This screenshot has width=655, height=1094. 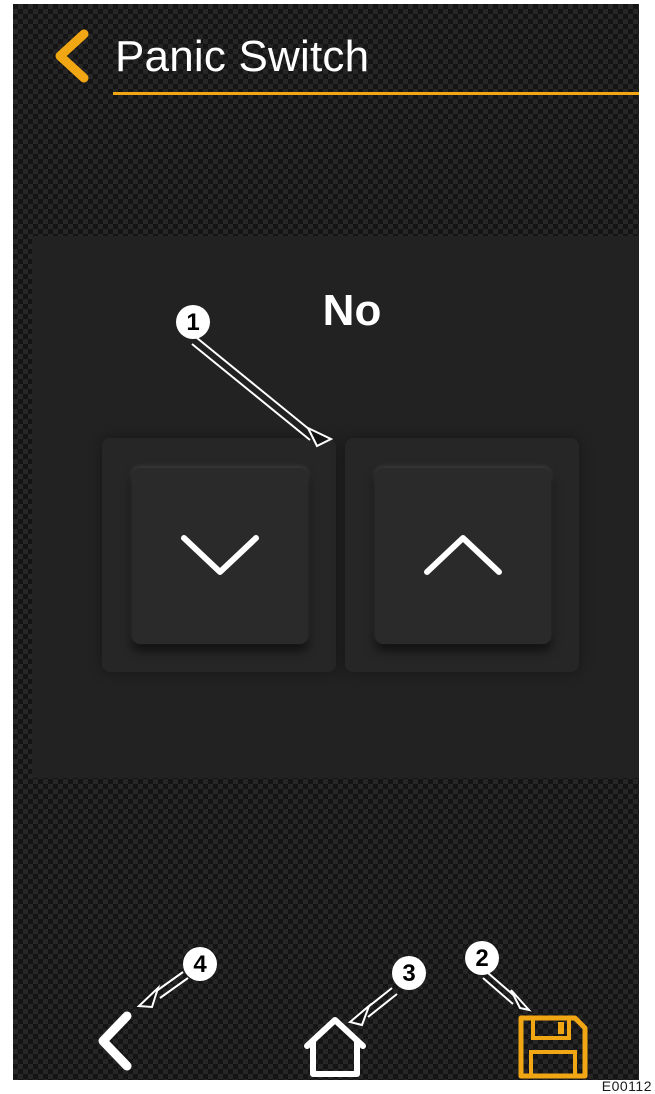 I want to click on callout-number: 3, so click(x=409, y=973).